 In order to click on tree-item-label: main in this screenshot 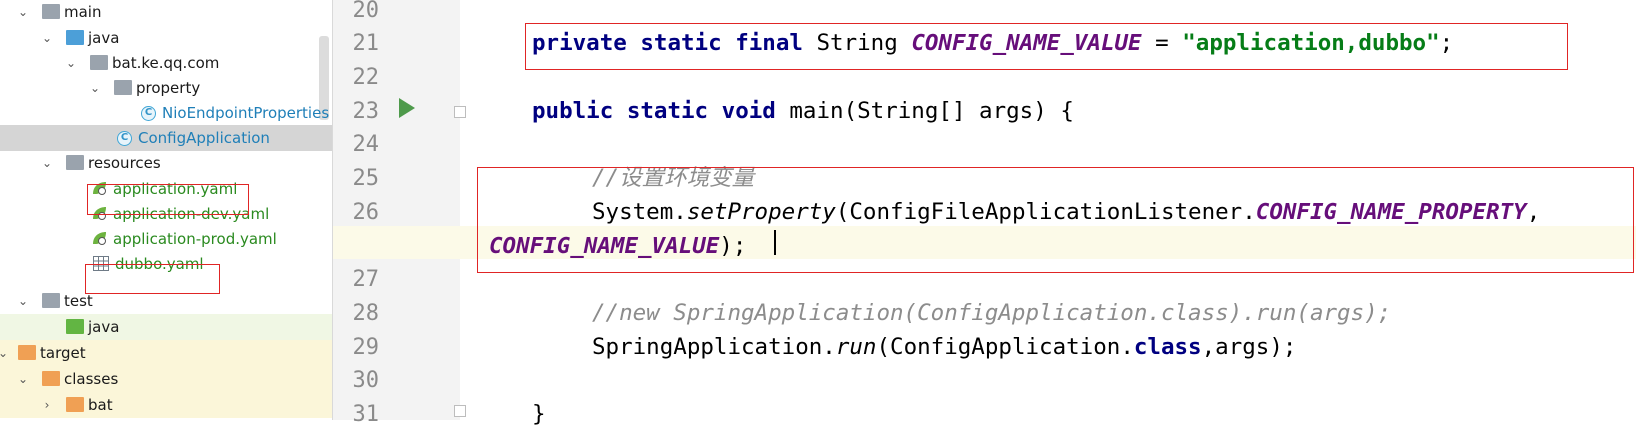, I will do `click(83, 12)`.